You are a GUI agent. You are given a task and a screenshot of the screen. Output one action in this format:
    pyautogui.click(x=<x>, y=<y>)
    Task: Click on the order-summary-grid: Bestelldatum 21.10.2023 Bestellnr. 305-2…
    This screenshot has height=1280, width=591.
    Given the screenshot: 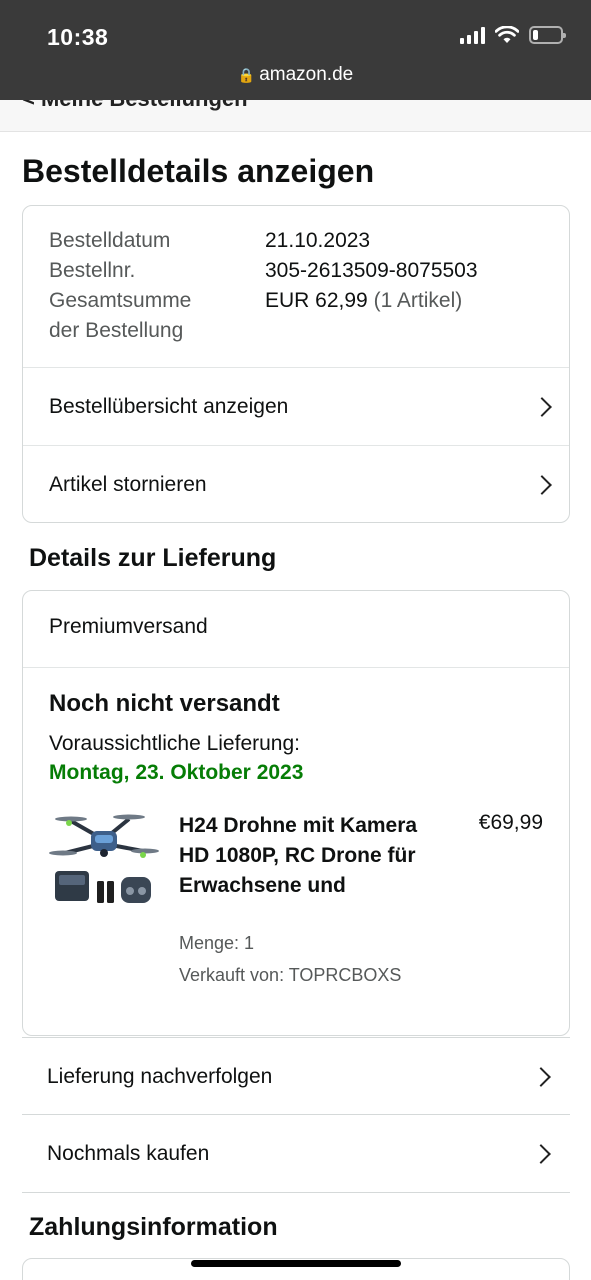 What is the action you would take?
    pyautogui.click(x=263, y=286)
    